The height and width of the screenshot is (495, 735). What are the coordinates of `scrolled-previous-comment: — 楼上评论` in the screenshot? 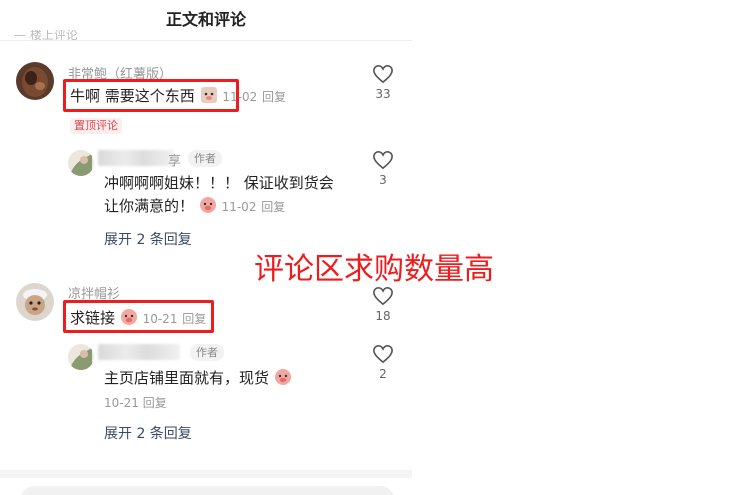 It's located at (74, 35).